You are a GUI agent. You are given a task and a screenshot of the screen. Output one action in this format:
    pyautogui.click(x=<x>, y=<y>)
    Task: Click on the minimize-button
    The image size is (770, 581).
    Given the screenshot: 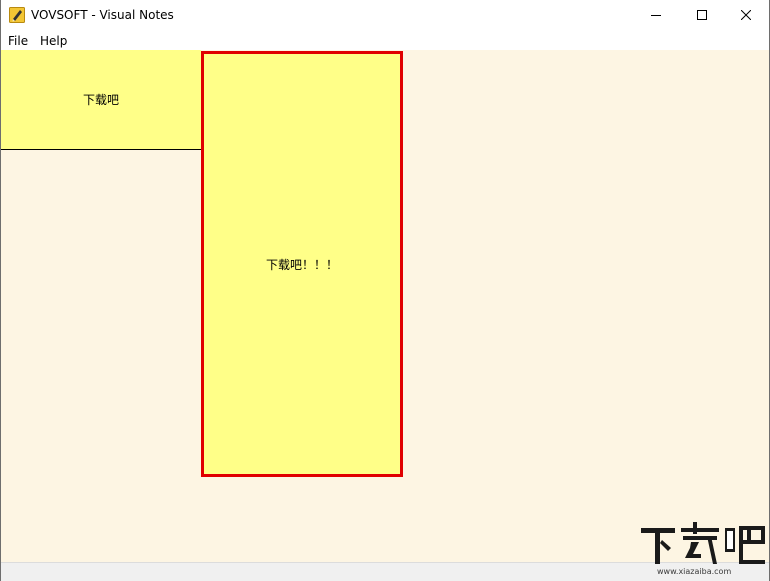 What is the action you would take?
    pyautogui.click(x=656, y=15)
    